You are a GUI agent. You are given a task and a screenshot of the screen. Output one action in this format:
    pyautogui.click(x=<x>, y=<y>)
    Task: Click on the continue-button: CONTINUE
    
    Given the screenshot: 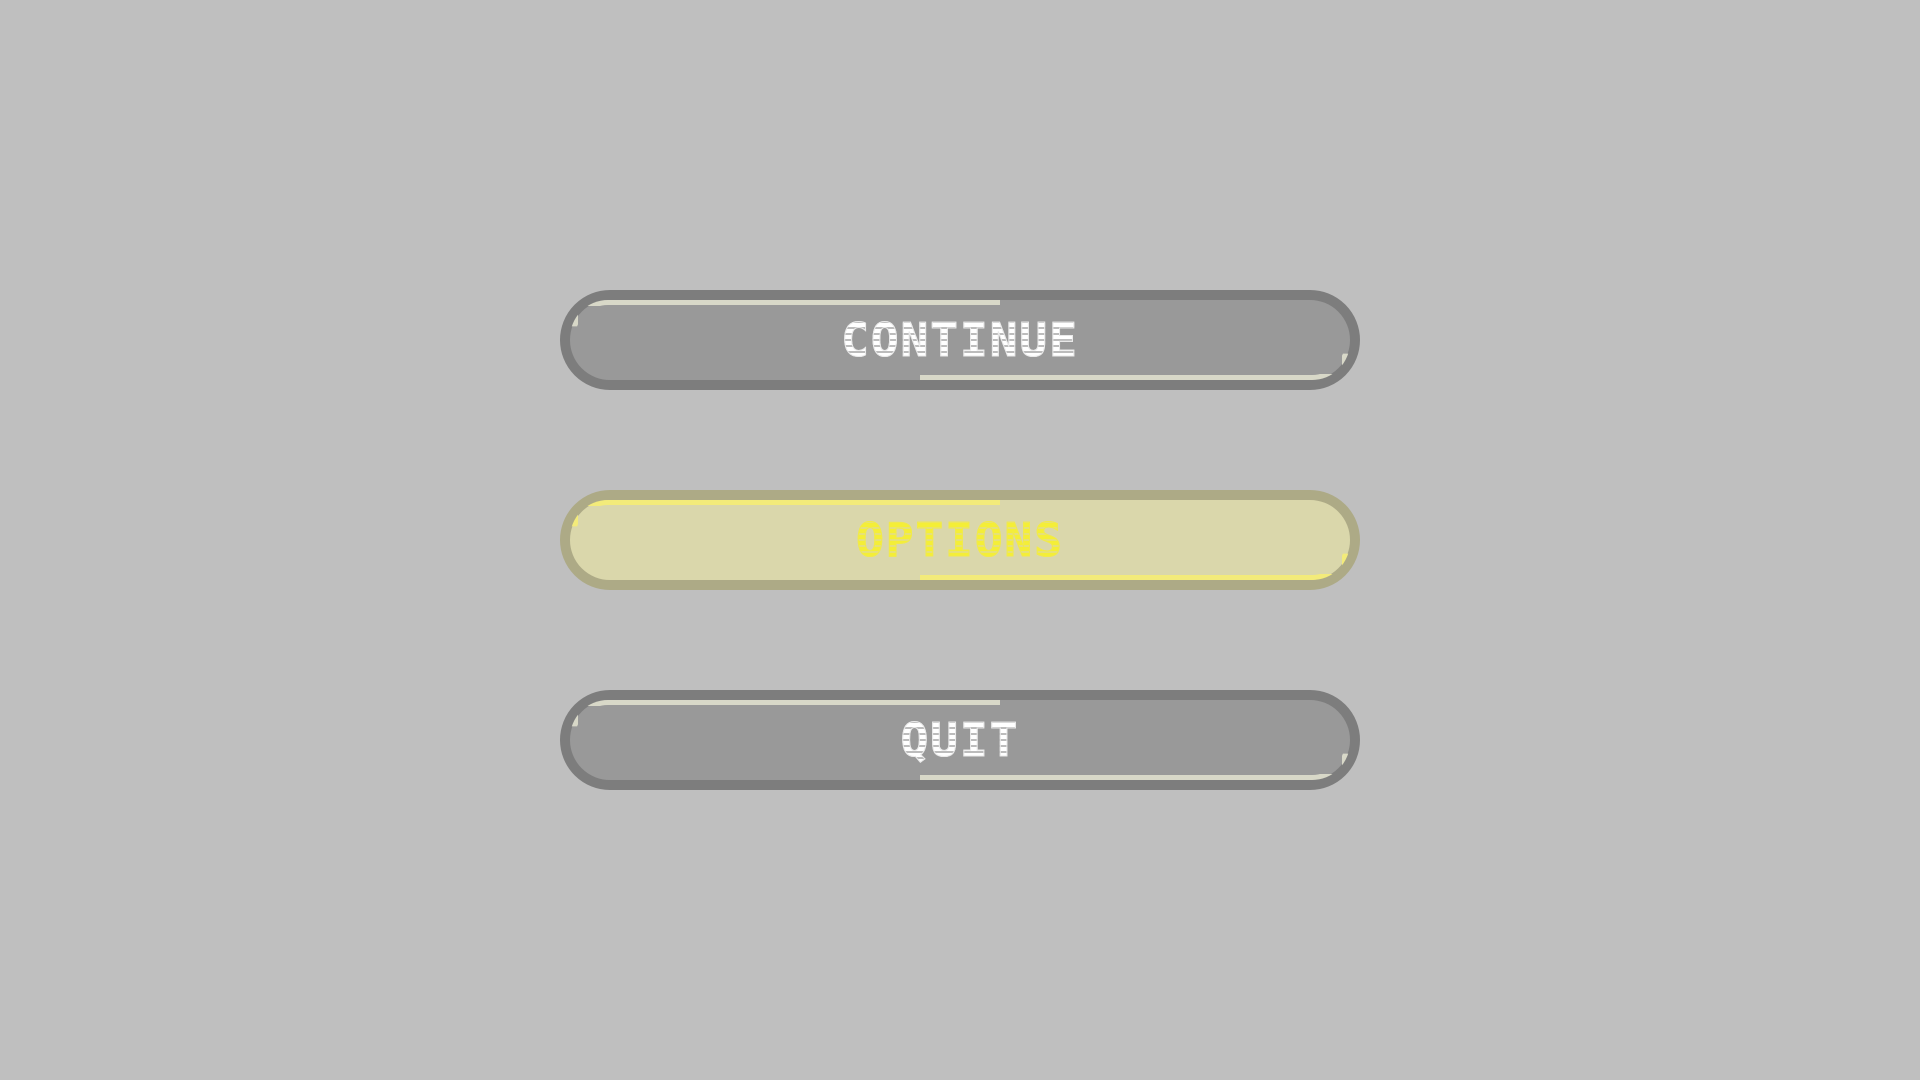 What is the action you would take?
    pyautogui.click(x=960, y=340)
    